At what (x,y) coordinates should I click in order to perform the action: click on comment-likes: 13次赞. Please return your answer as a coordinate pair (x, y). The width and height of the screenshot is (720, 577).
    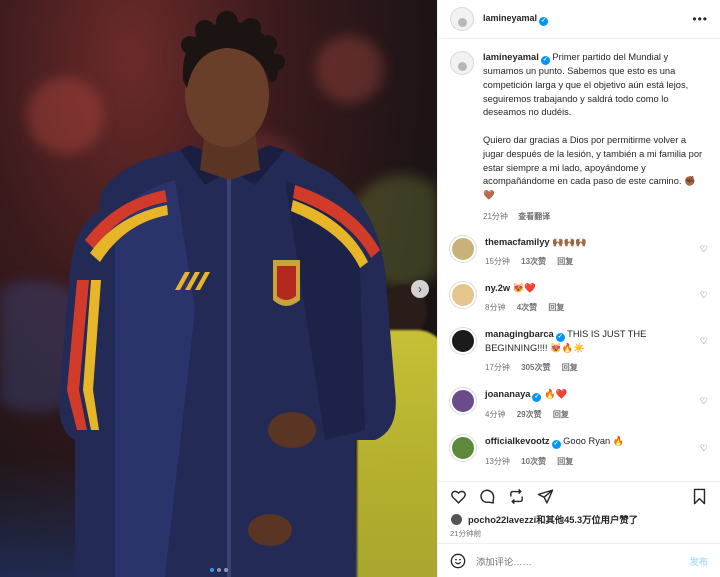
    Looking at the image, I should click on (533, 261).